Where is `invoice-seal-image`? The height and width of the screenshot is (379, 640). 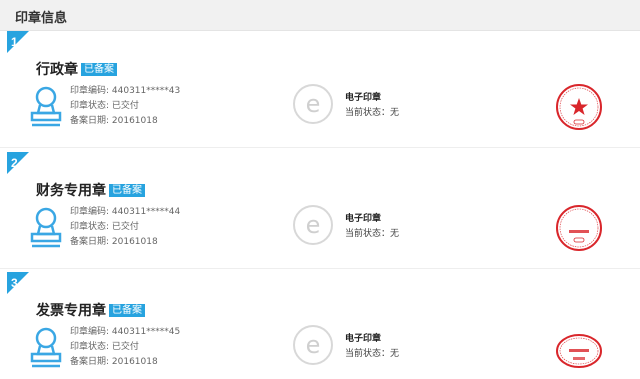
invoice-seal-image is located at coordinates (579, 351).